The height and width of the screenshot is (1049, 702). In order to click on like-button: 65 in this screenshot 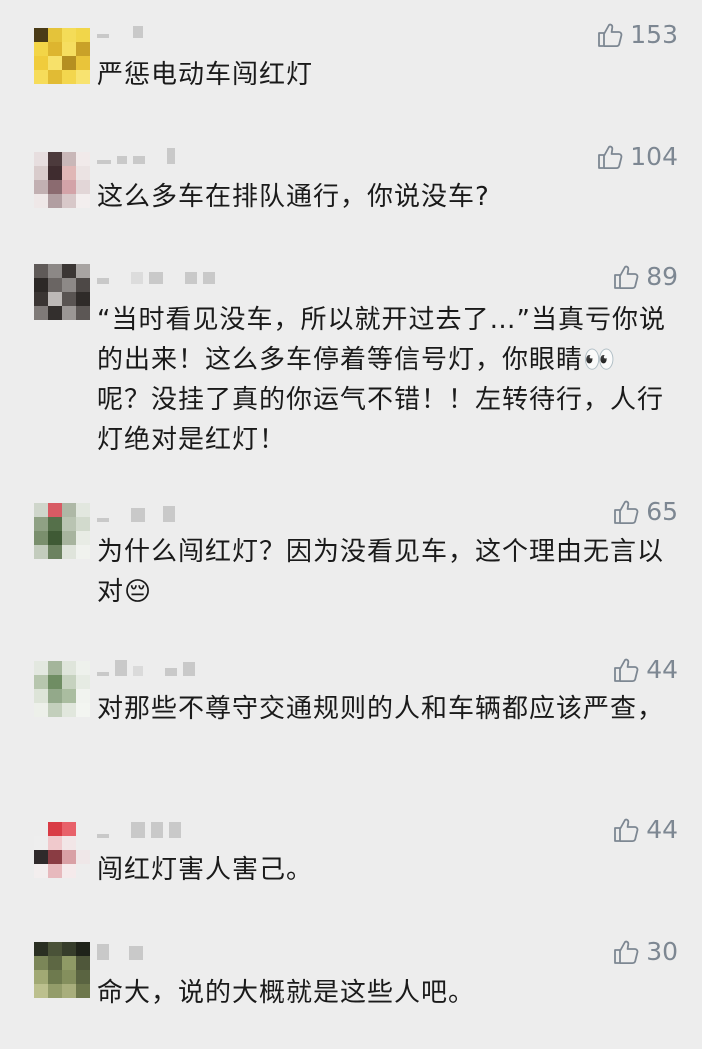, I will do `click(645, 512)`.